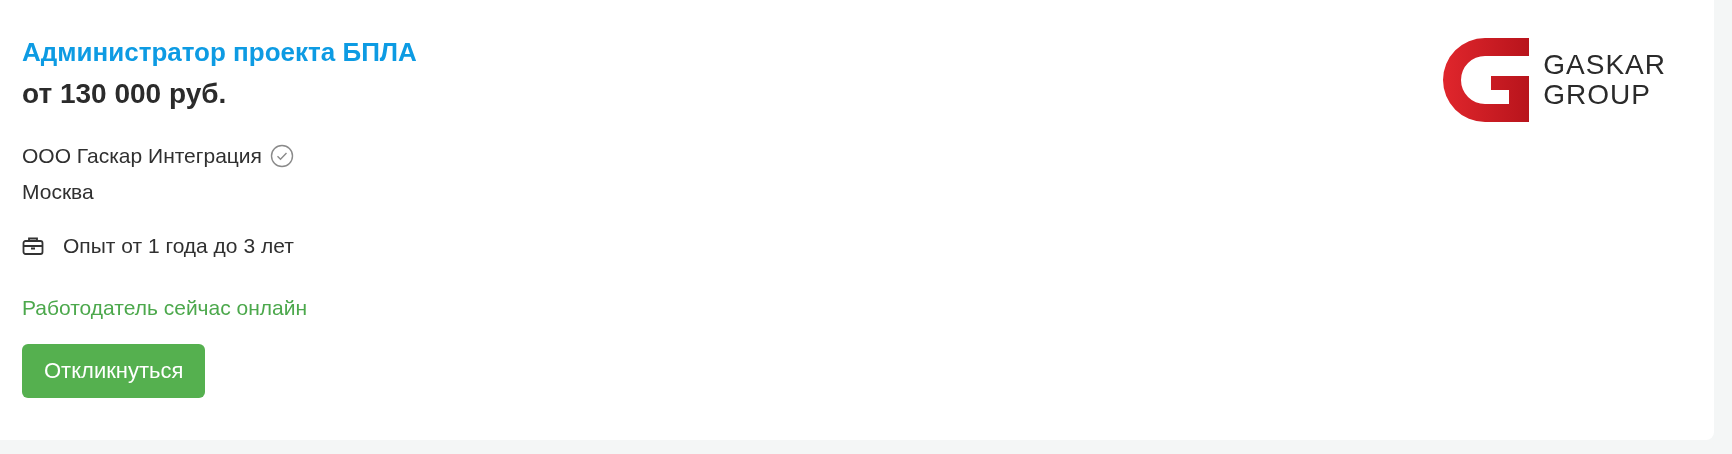  What do you see at coordinates (1604, 65) in the screenshot?
I see `logo-text: GASKAR` at bounding box center [1604, 65].